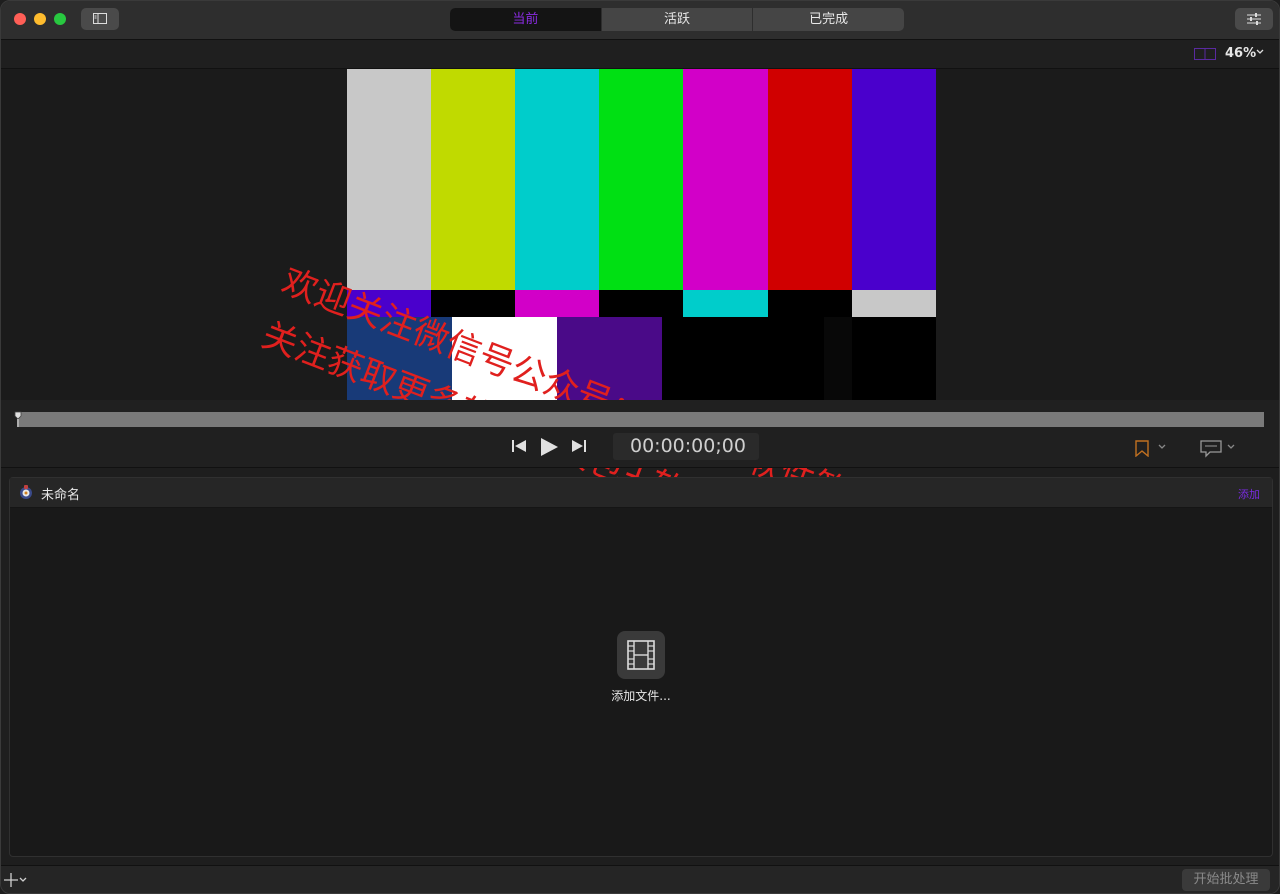  What do you see at coordinates (609, 358) in the screenshot?
I see `block-purple` at bounding box center [609, 358].